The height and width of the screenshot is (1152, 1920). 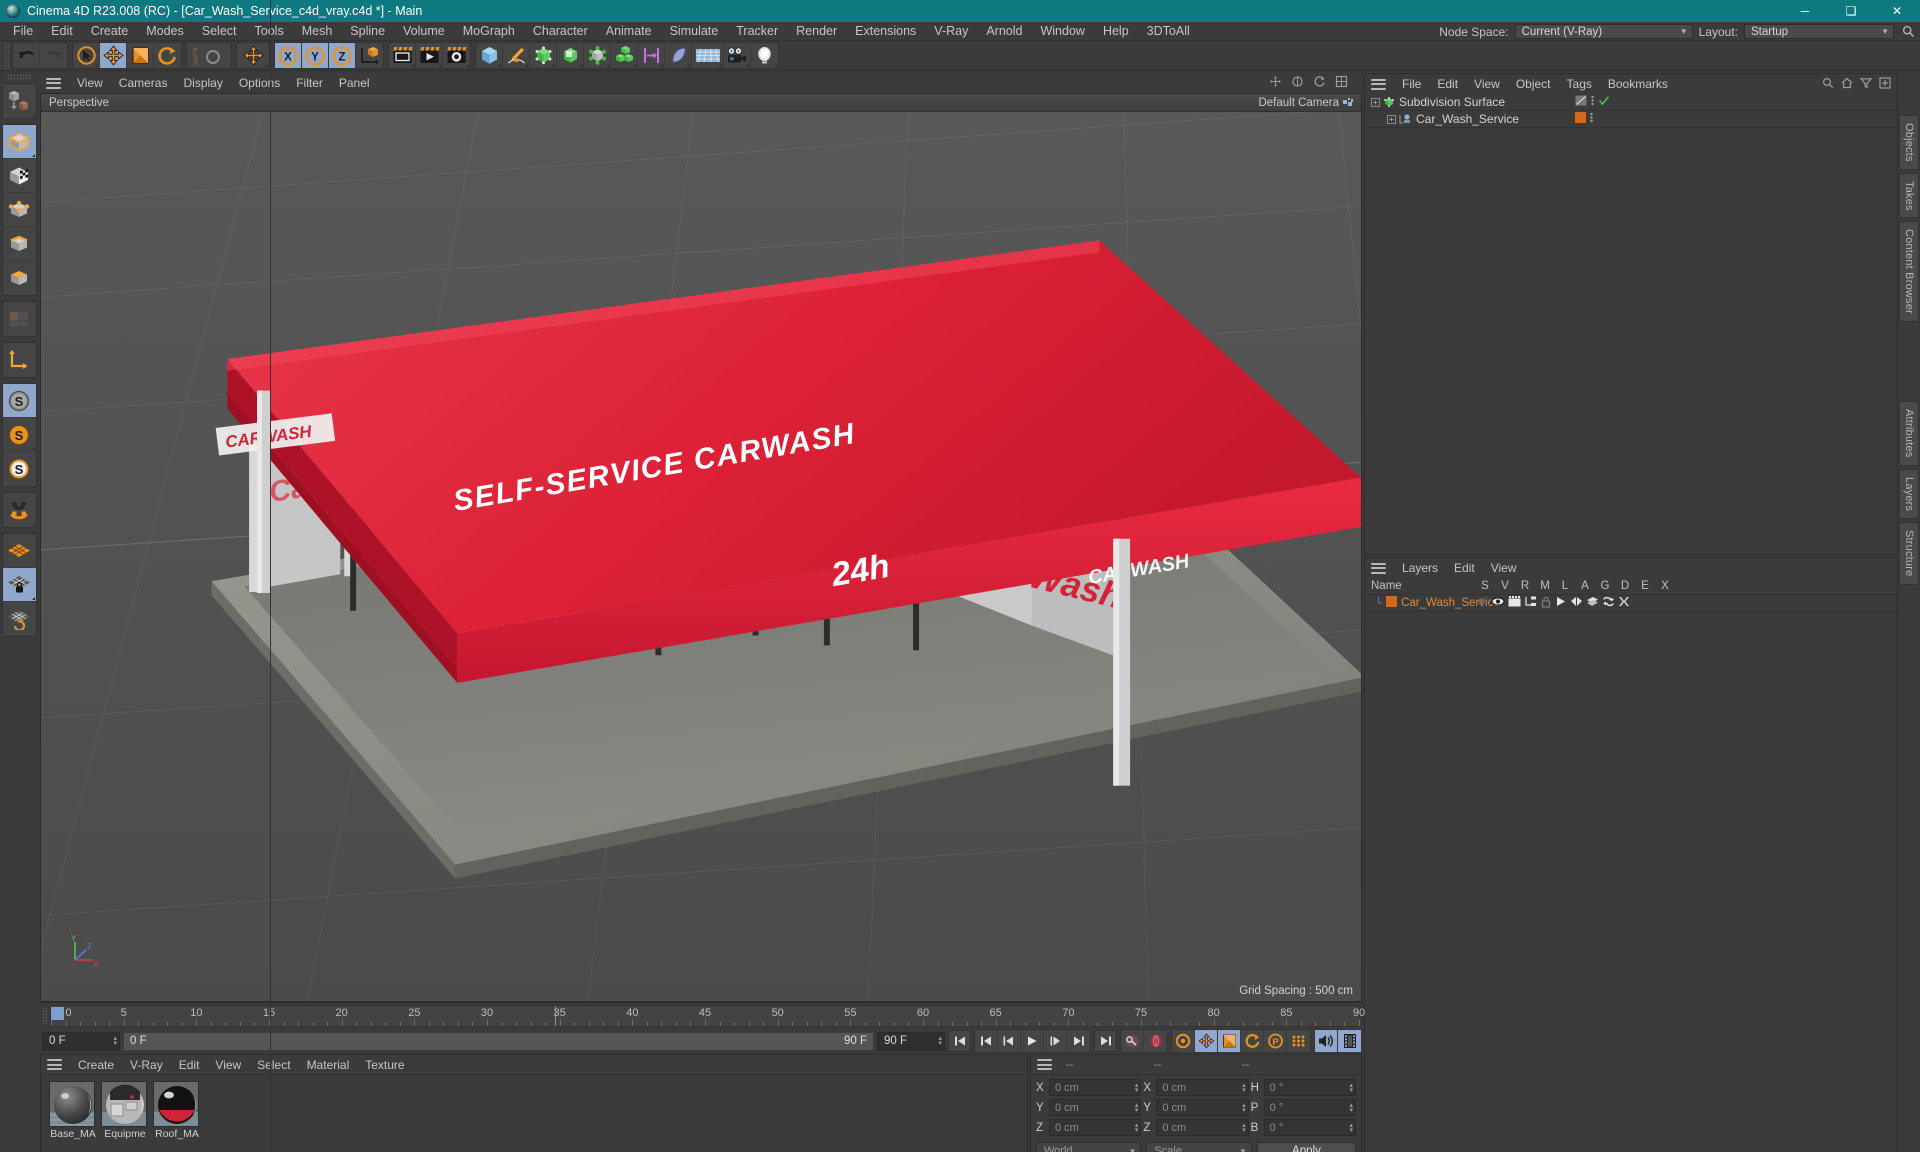 I want to click on material-menu-texture: Texture, so click(x=384, y=1065).